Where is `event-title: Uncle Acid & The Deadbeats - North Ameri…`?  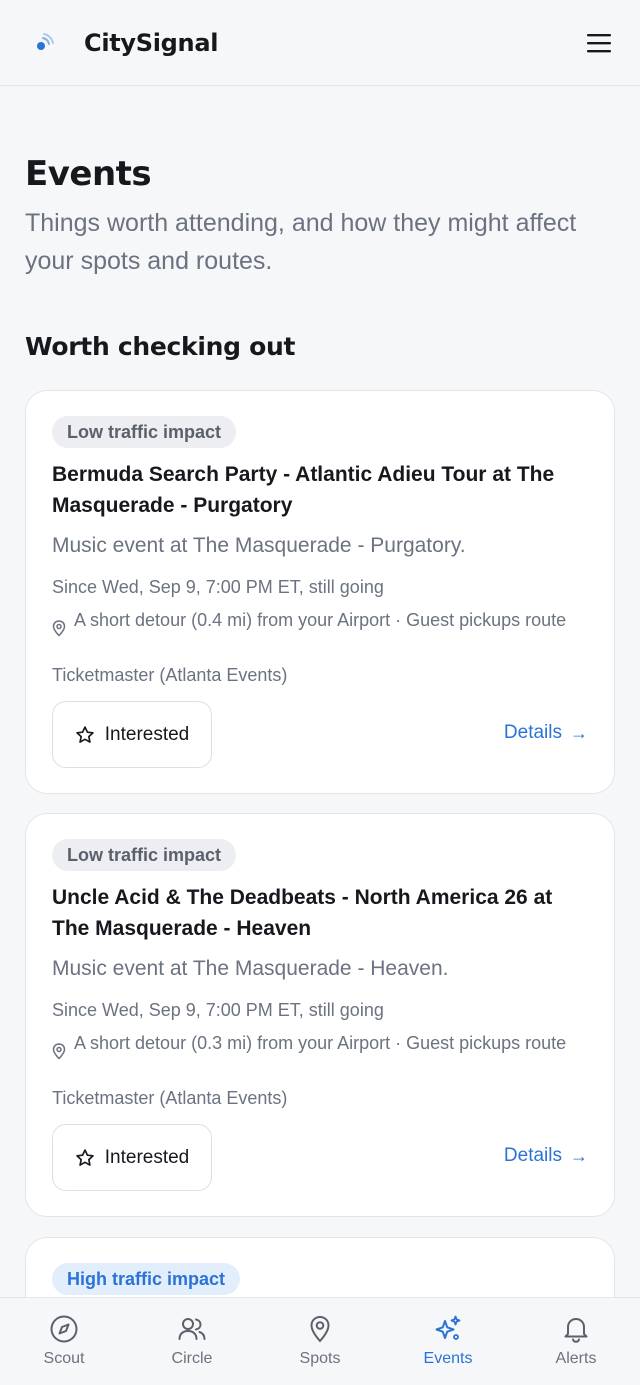
event-title: Uncle Acid & The Deadbeats - North Ameri… is located at coordinates (322, 913).